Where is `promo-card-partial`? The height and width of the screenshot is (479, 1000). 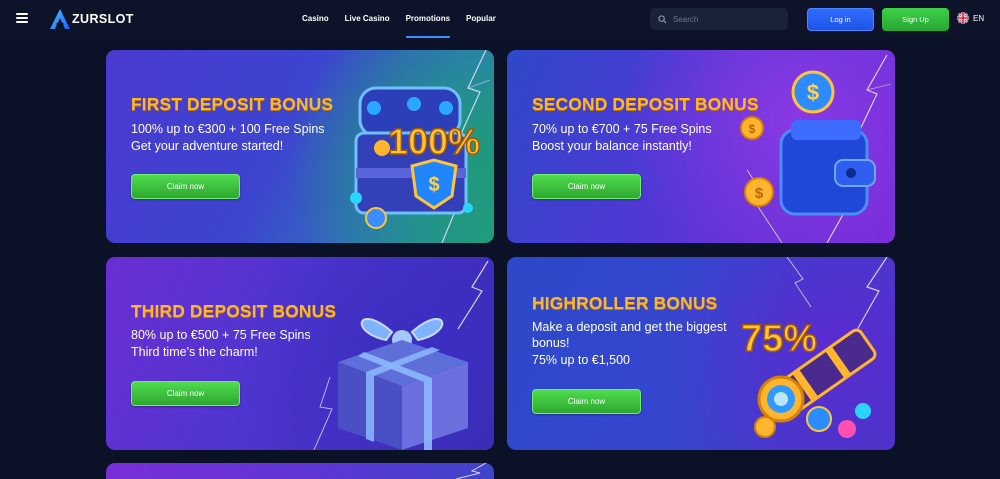
promo-card-partial is located at coordinates (300, 471).